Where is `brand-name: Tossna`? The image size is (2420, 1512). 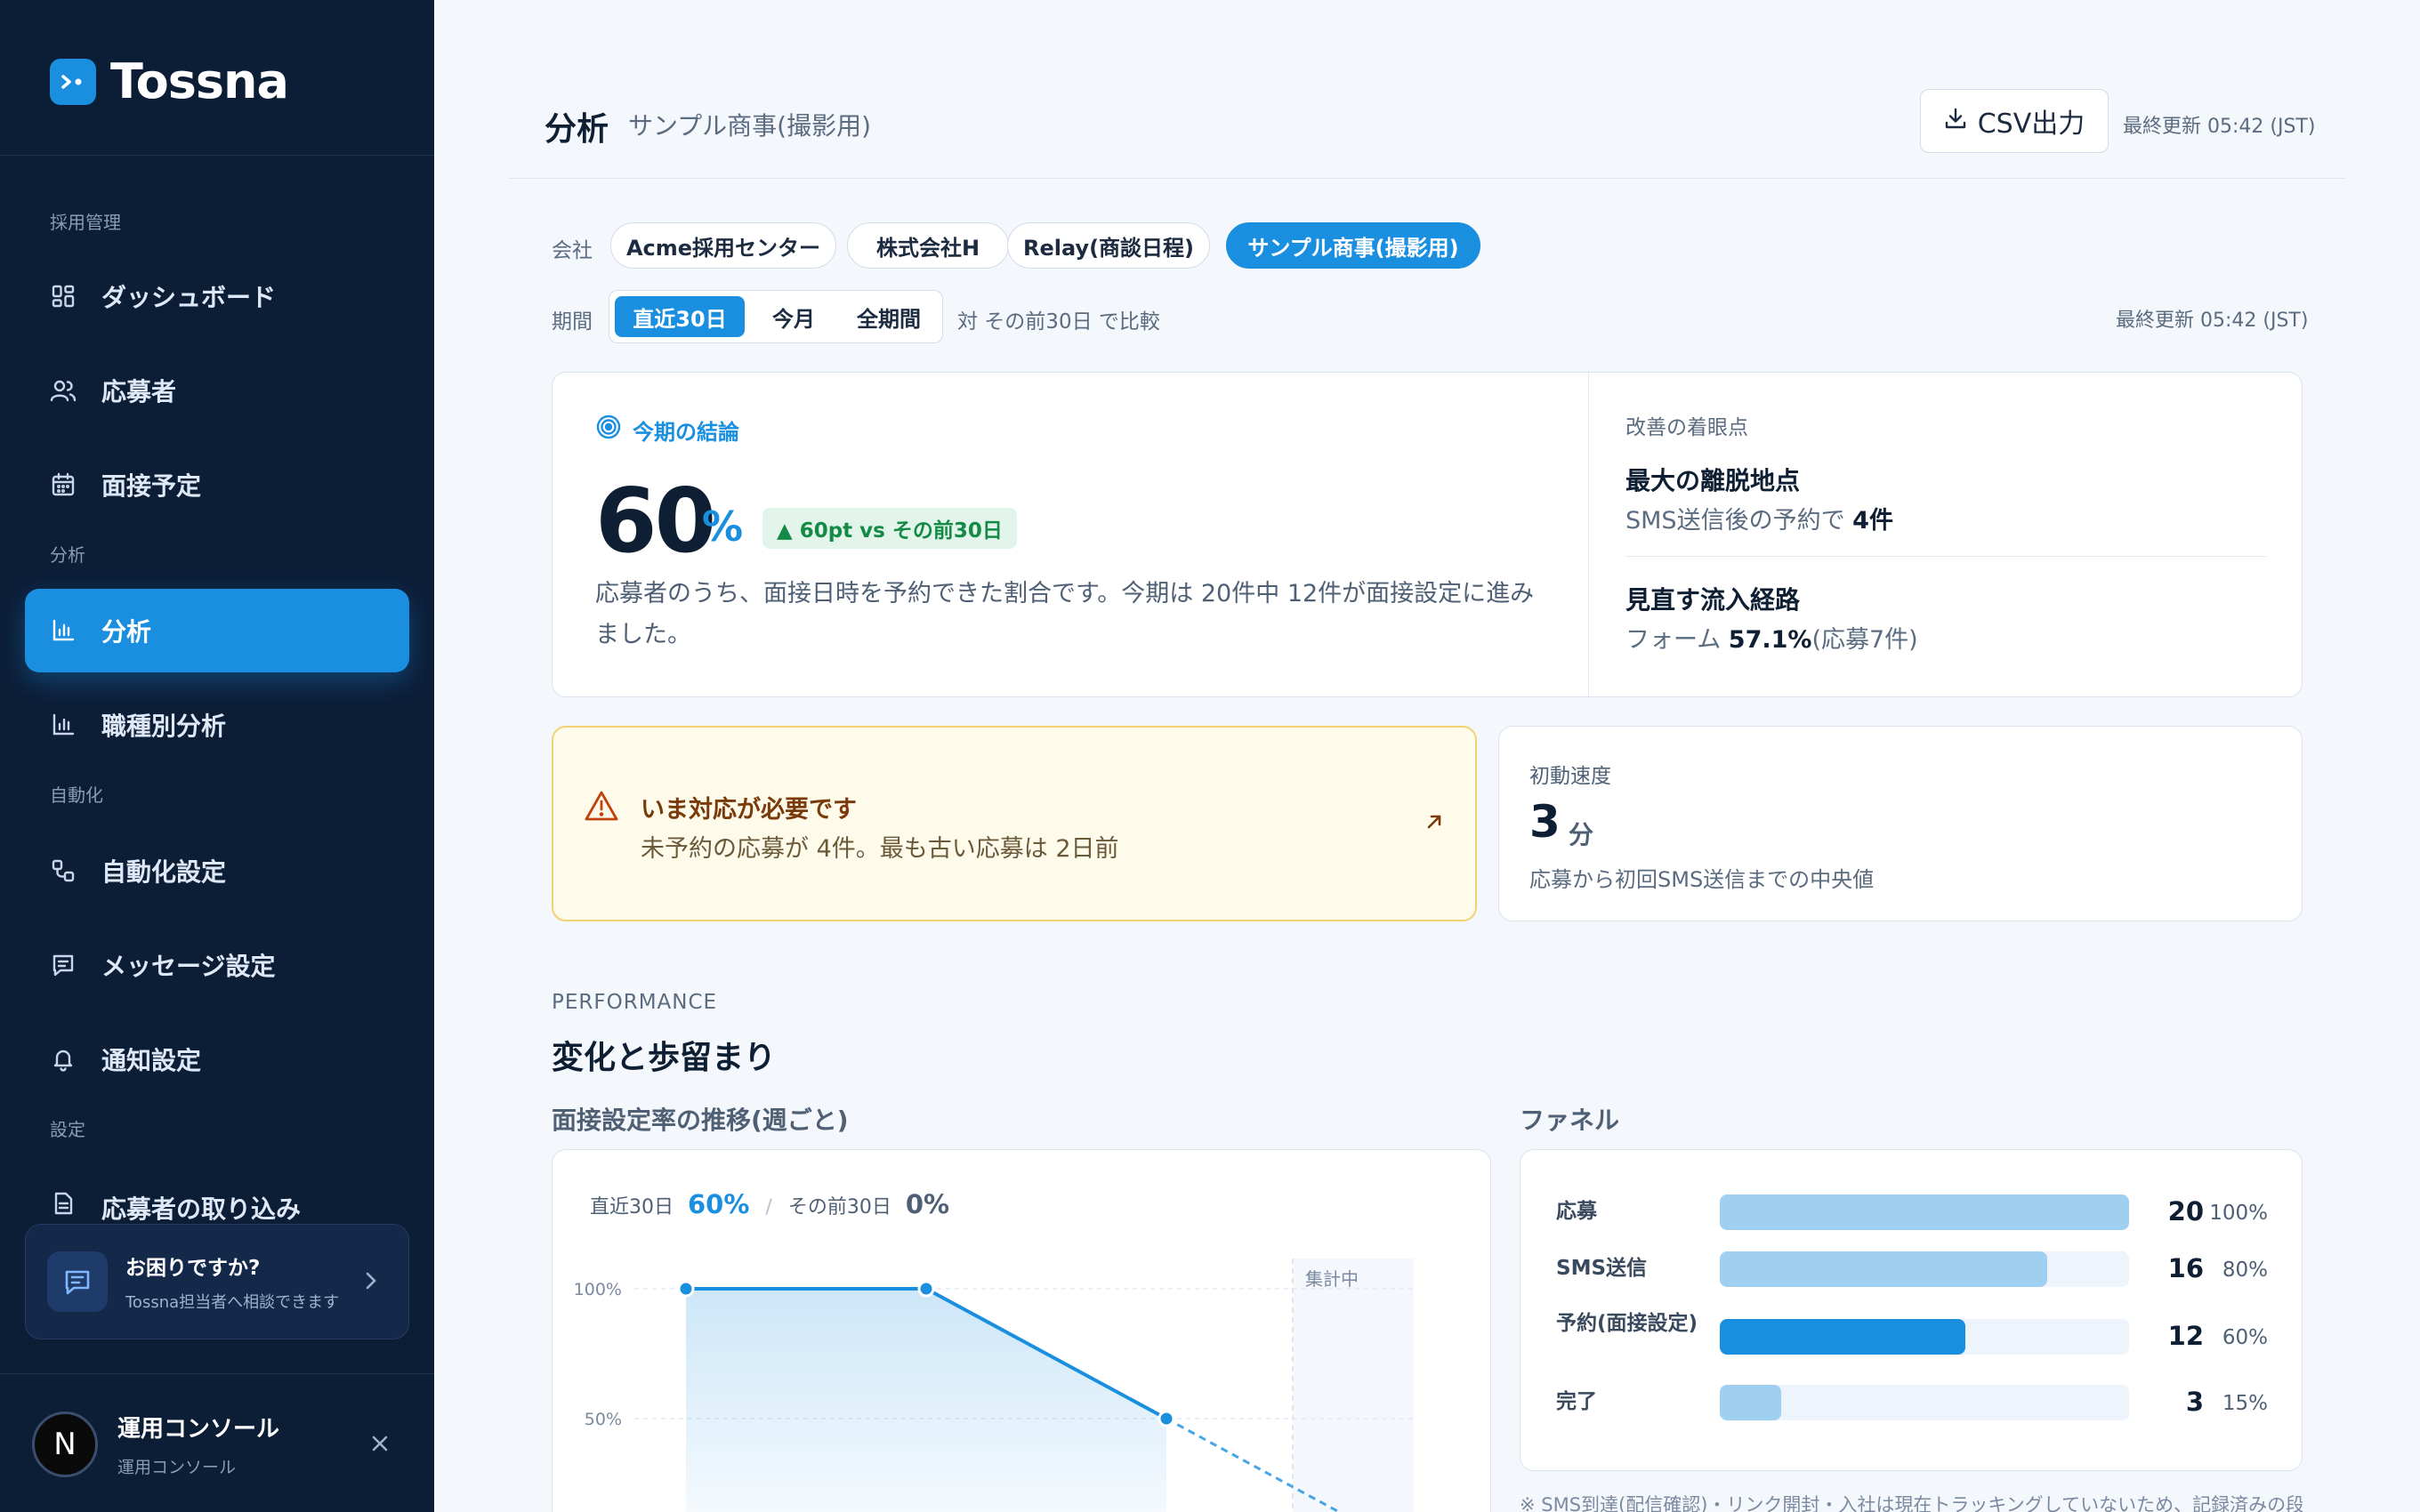
brand-name: Tossna is located at coordinates (199, 81).